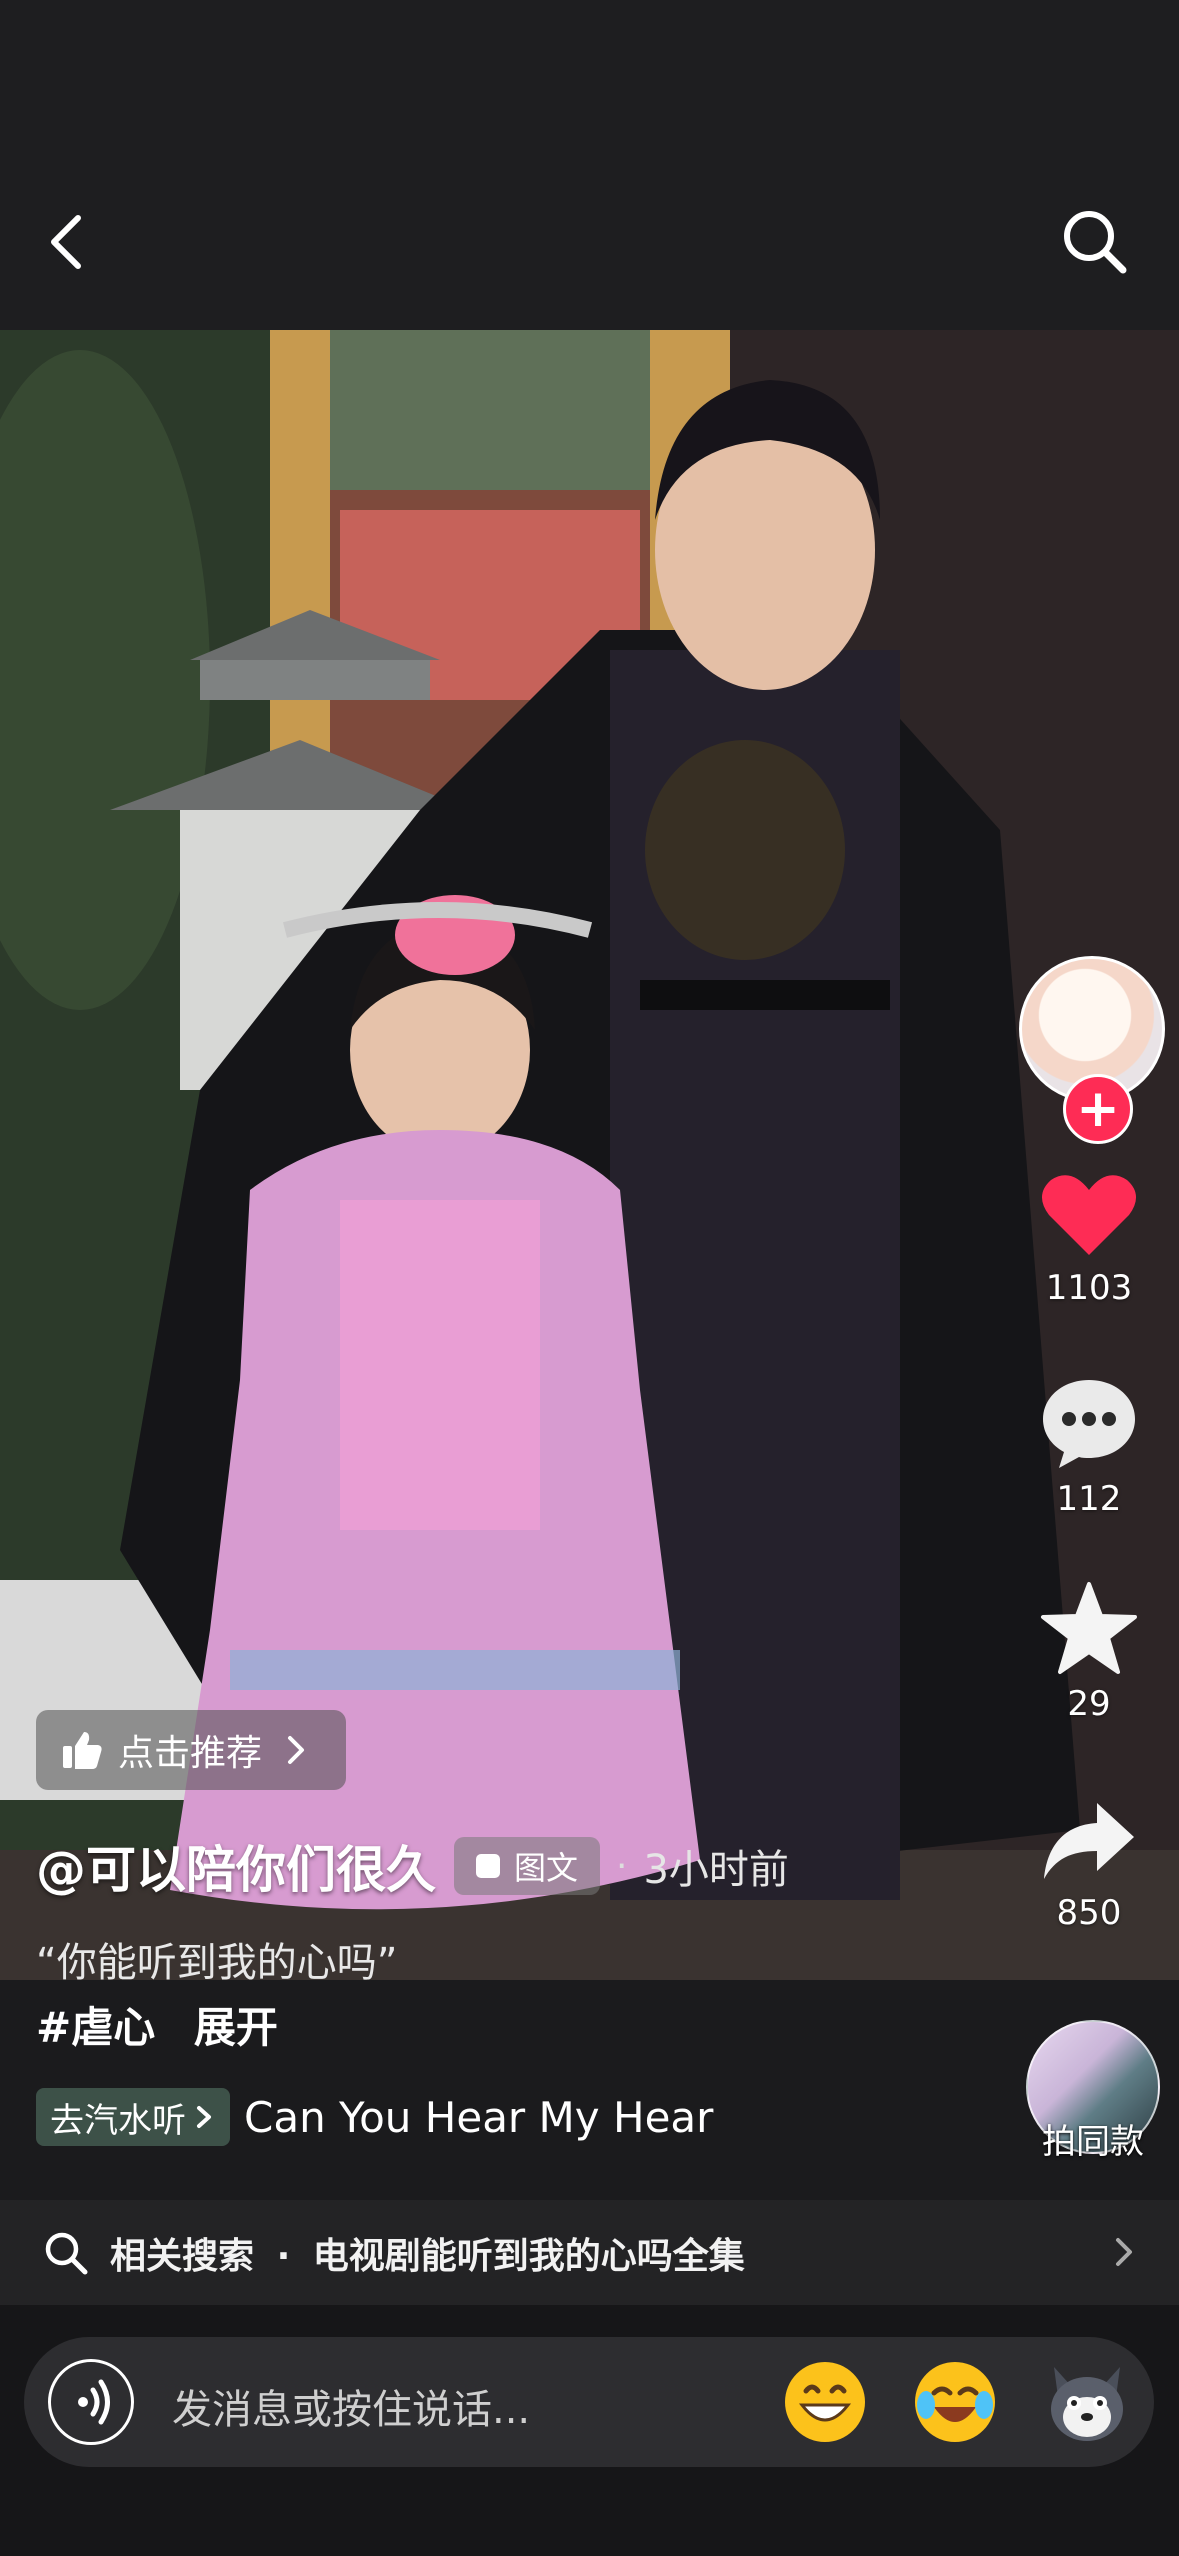 This screenshot has width=1179, height=2556. What do you see at coordinates (1089, 1288) in the screenshot?
I see `like-count: 1103` at bounding box center [1089, 1288].